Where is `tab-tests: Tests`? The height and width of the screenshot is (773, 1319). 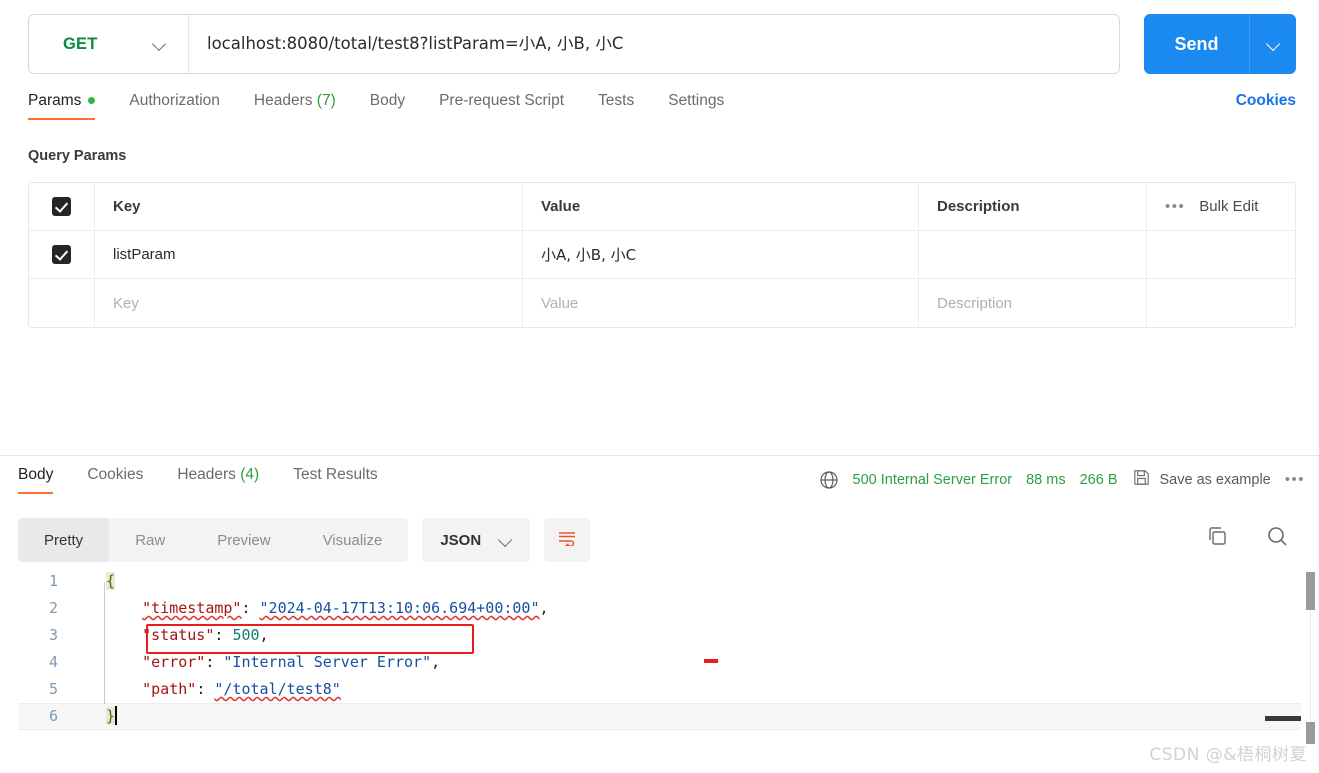
tab-tests: Tests is located at coordinates (616, 106).